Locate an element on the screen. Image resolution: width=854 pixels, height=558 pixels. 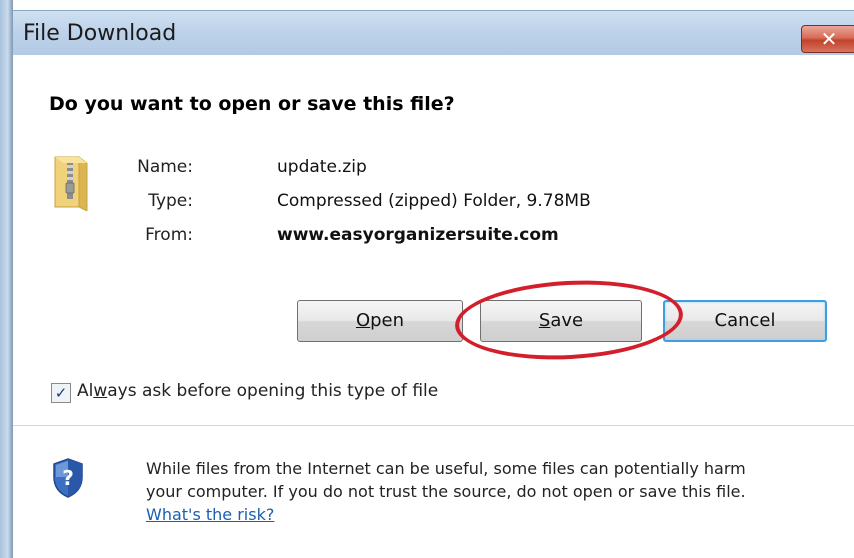
dialog-question: Do you want to open or save this file? is located at coordinates (252, 104).